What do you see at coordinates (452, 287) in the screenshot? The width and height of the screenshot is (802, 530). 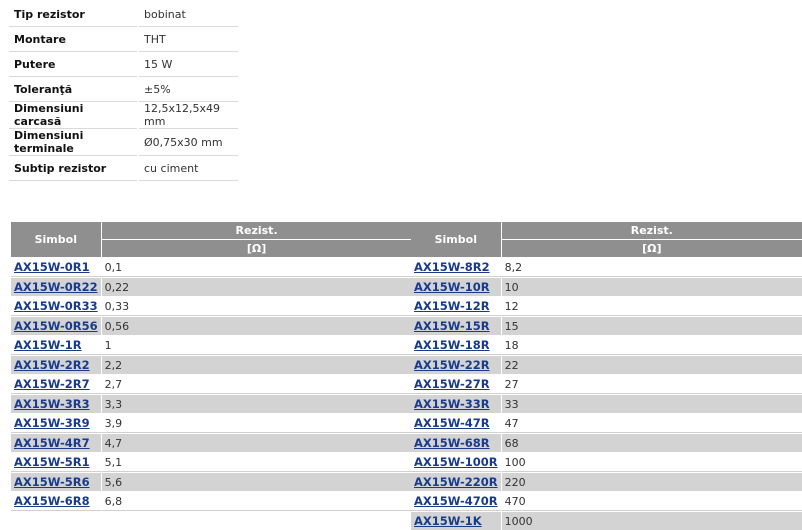 I see `product-link: AX15W-10R` at bounding box center [452, 287].